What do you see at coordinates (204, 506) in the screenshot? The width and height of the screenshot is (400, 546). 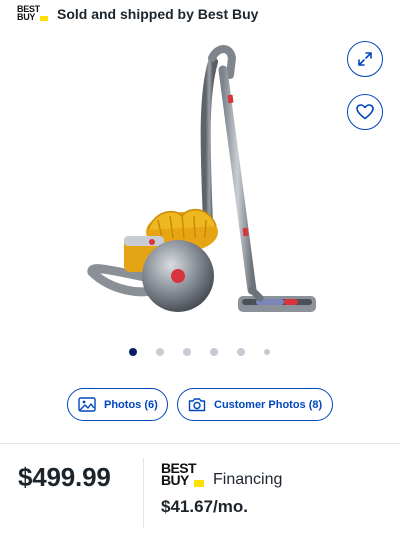 I see `monthly-payment: $41.67/mo.` at bounding box center [204, 506].